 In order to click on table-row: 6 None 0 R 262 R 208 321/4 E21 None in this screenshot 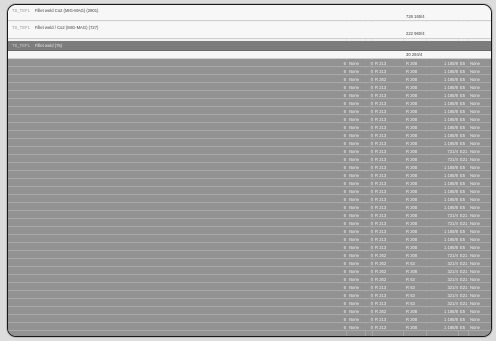, I will do `click(249, 271)`.